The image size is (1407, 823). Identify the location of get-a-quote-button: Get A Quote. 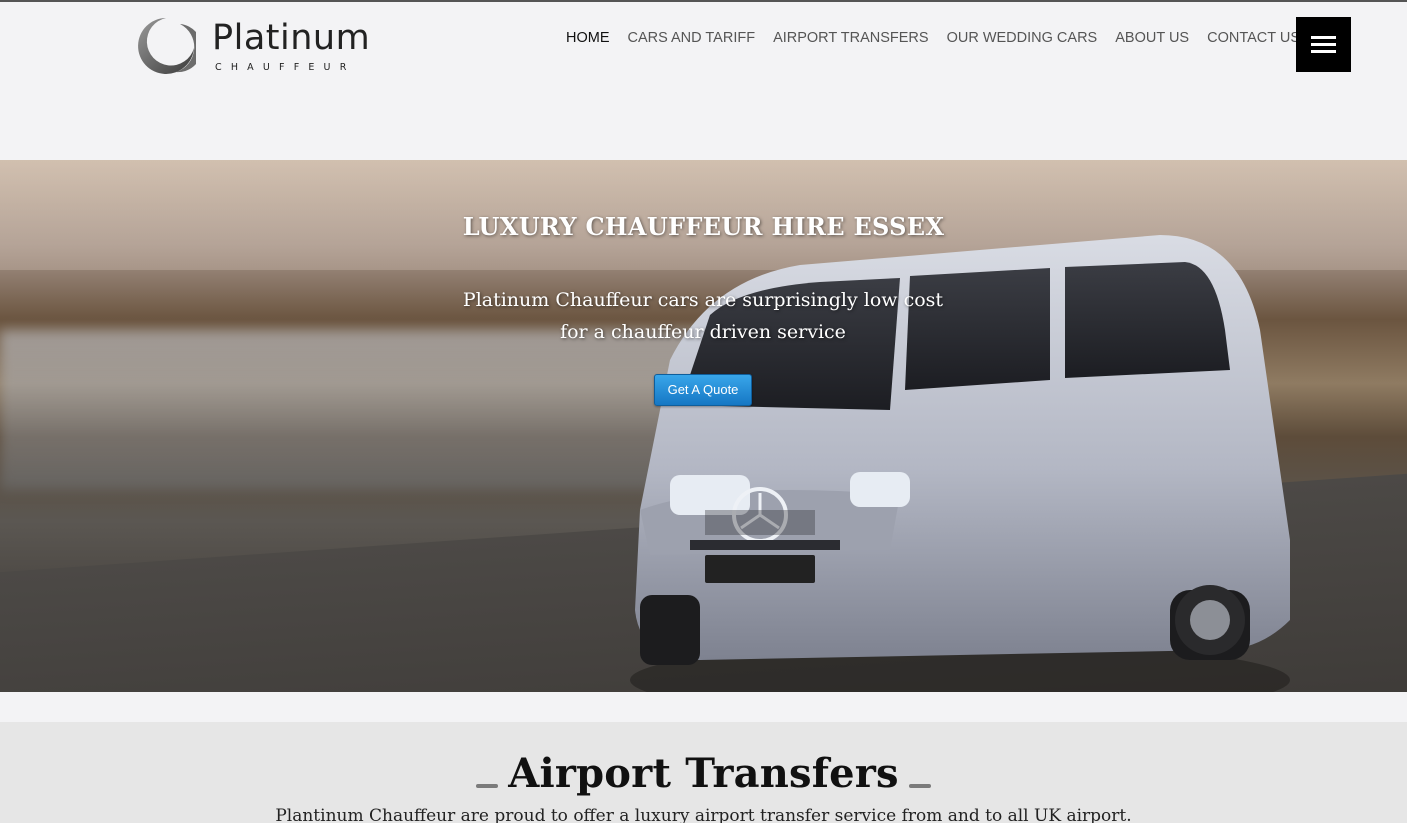
(703, 390).